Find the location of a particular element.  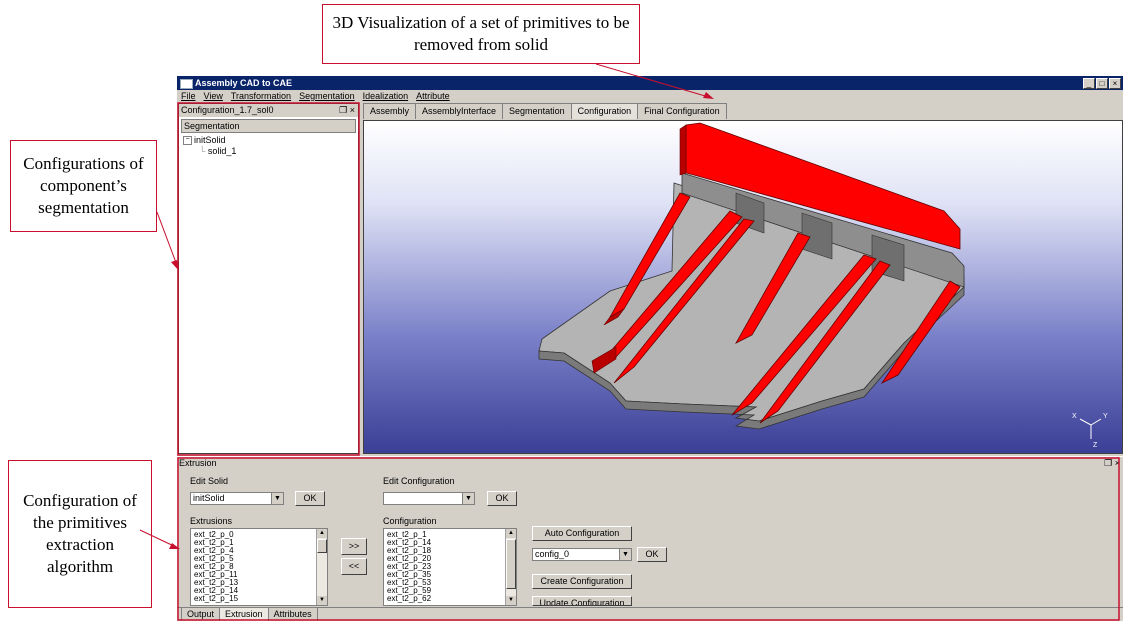

menu-view: View is located at coordinates (213, 96).